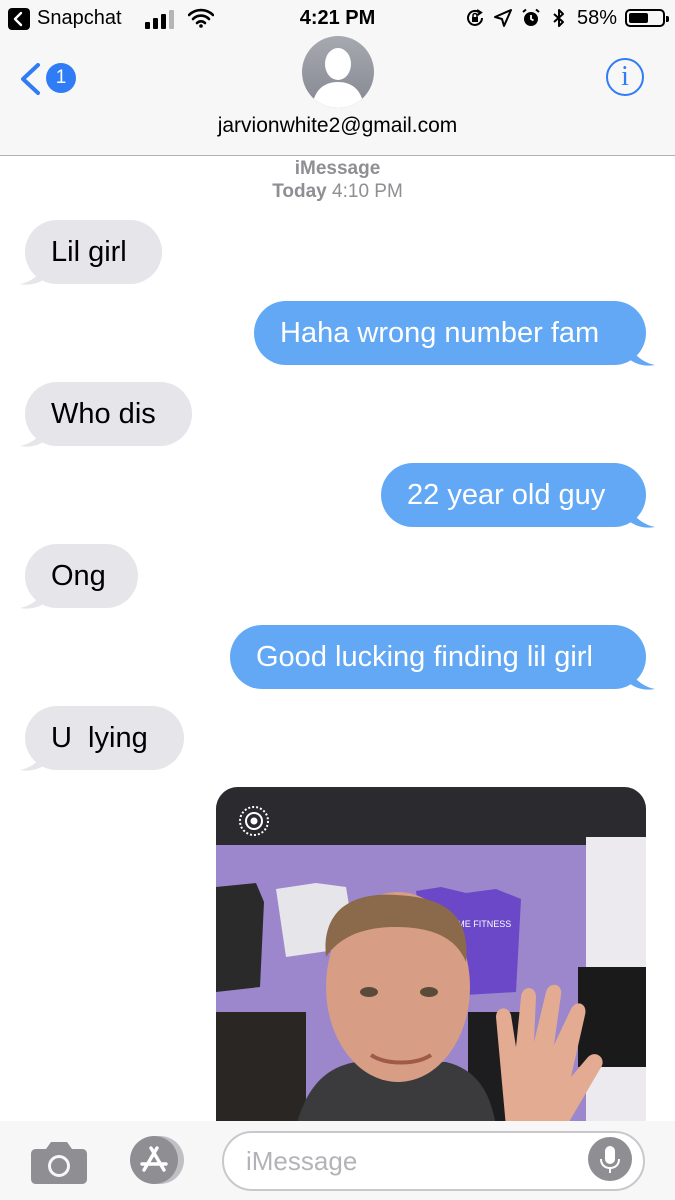 This screenshot has width=675, height=1200. What do you see at coordinates (337, 19) in the screenshot?
I see `status-bar: Snapchat 4:21 PM 58%` at bounding box center [337, 19].